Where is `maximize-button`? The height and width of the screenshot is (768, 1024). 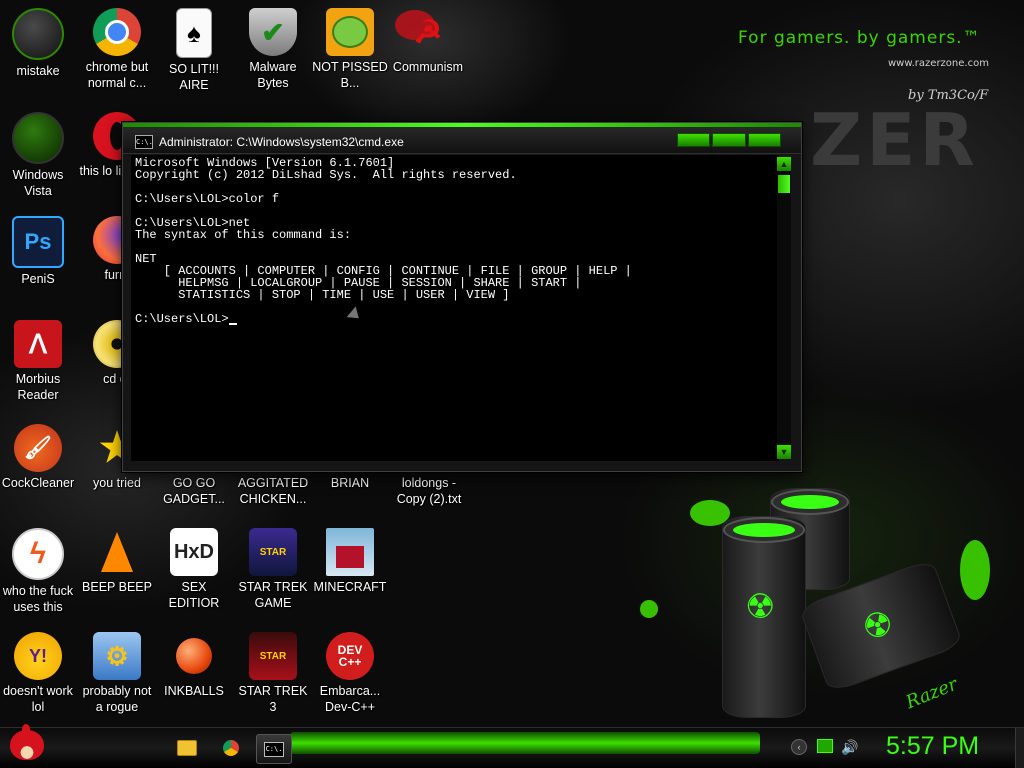
maximize-button is located at coordinates (729, 140).